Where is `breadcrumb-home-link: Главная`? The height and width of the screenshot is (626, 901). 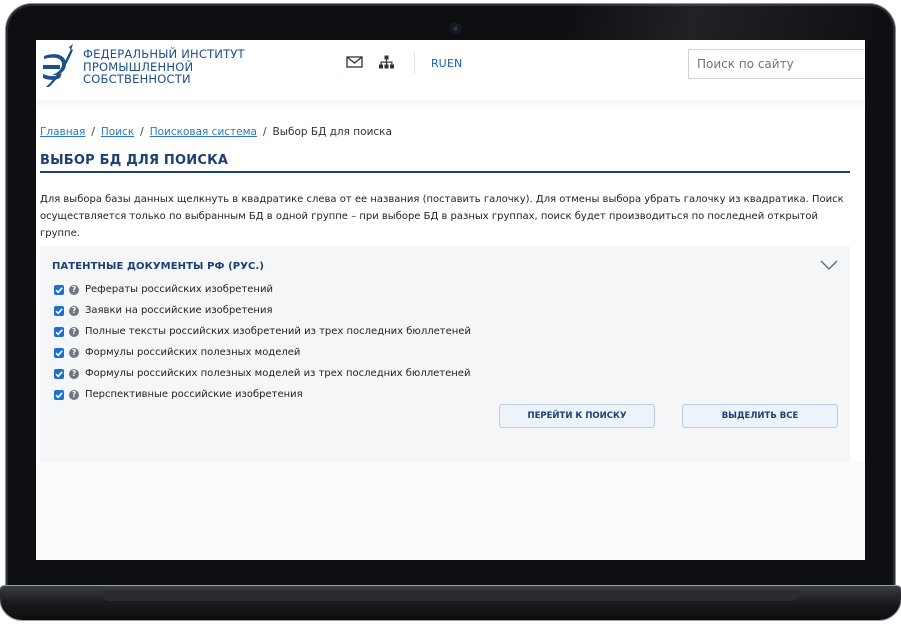
breadcrumb-home-link: Главная is located at coordinates (62, 132).